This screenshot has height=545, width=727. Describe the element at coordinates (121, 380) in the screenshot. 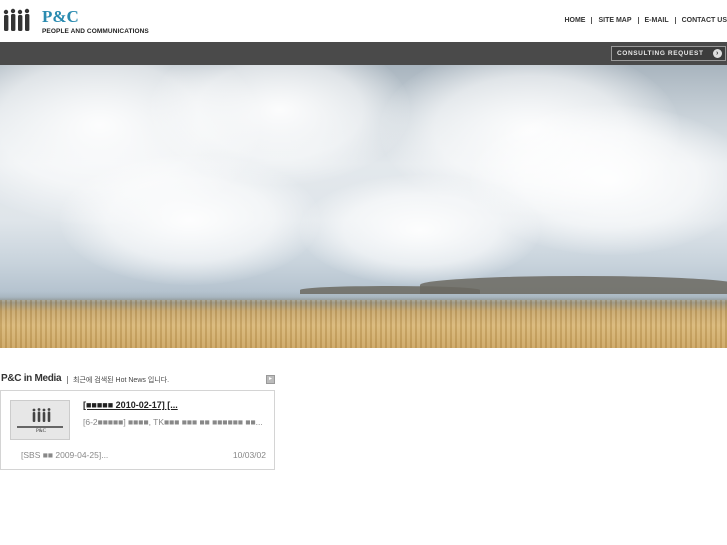

I see `media-subtitle: 최근에 검색된 Hot News 입니다.` at that location.